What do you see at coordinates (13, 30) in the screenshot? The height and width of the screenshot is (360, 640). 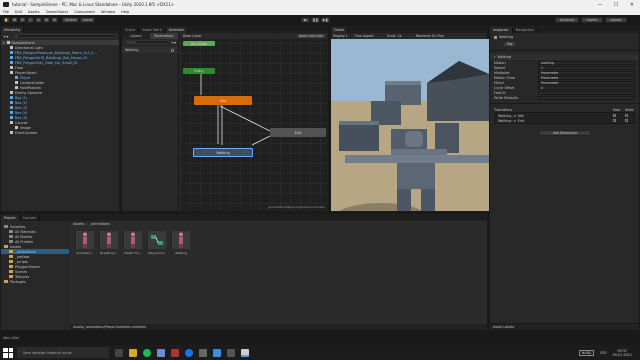 I see `tab-hierarchy: Hierarchy` at bounding box center [13, 30].